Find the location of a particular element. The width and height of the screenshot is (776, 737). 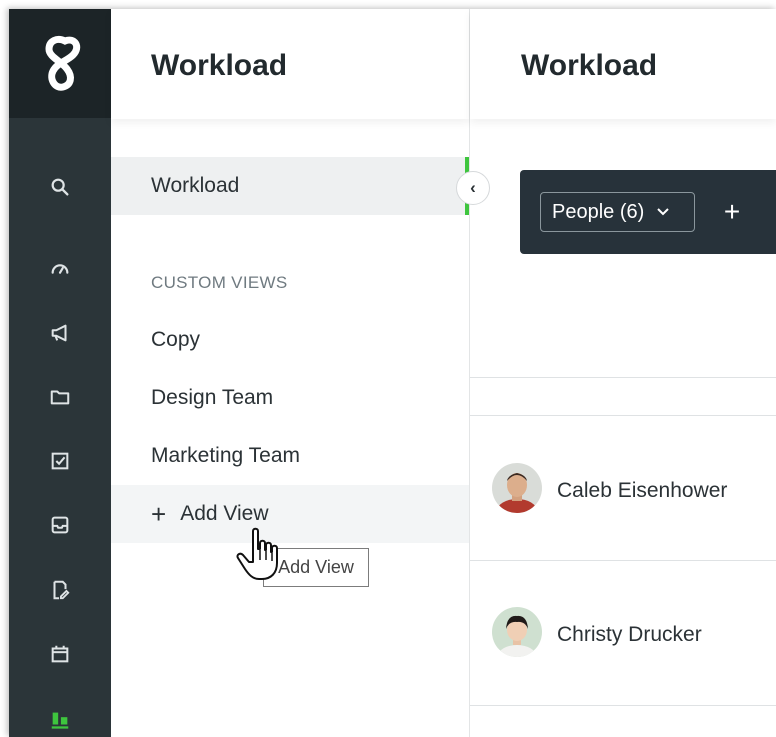

collapse-sidebar-button: ‹ is located at coordinates (473, 188).